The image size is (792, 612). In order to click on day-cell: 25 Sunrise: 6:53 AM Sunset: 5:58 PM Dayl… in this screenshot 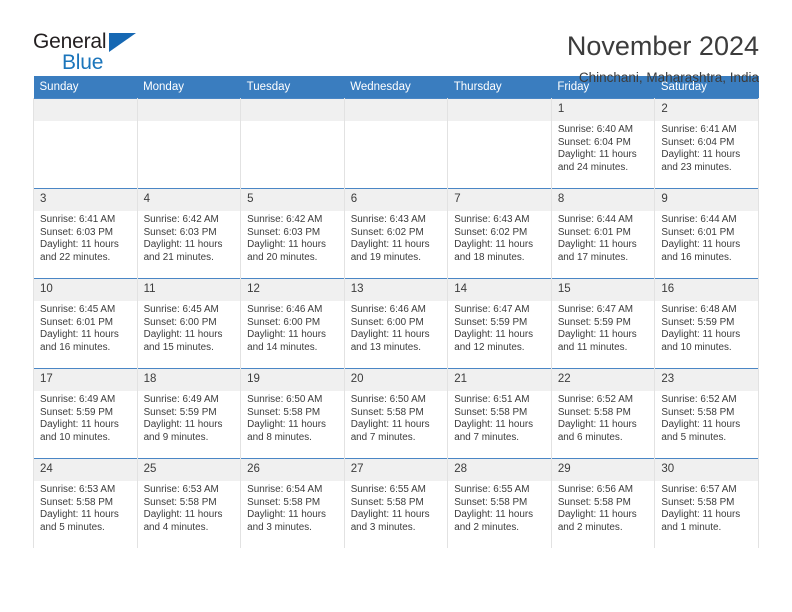, I will do `click(189, 503)`.